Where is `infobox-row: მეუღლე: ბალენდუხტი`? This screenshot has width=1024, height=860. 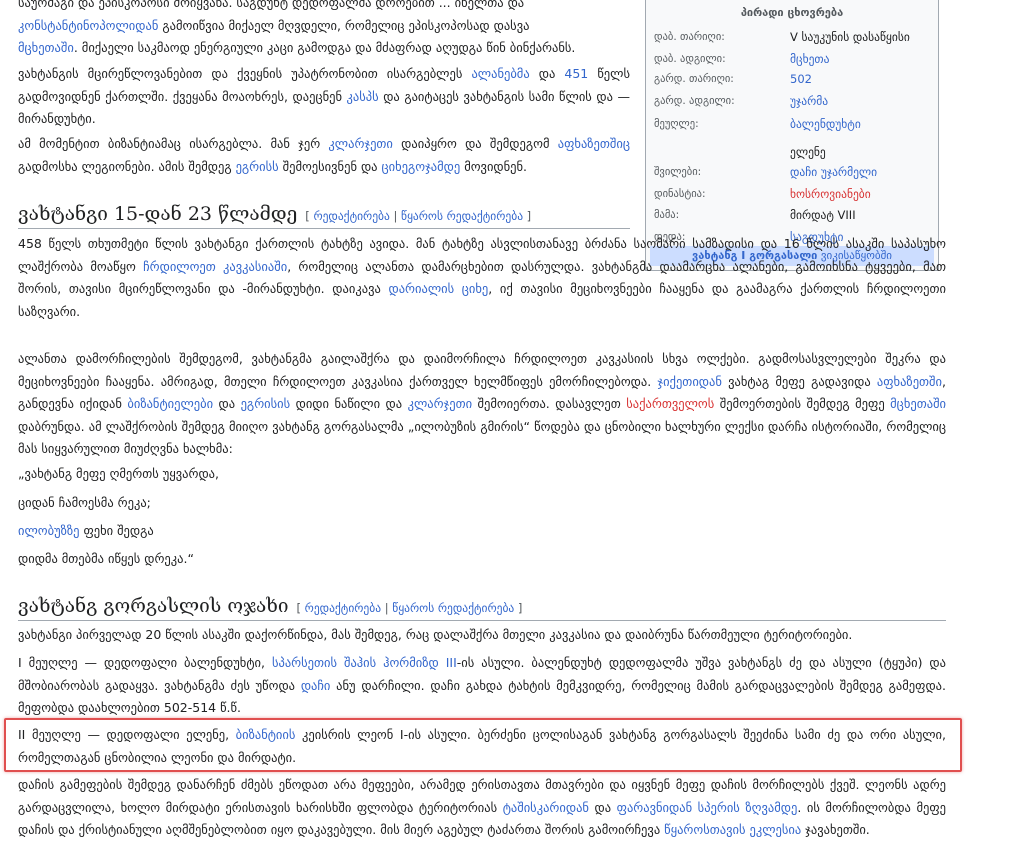 infobox-row: მეუღლე: ბალენდუხტი is located at coordinates (794, 124).